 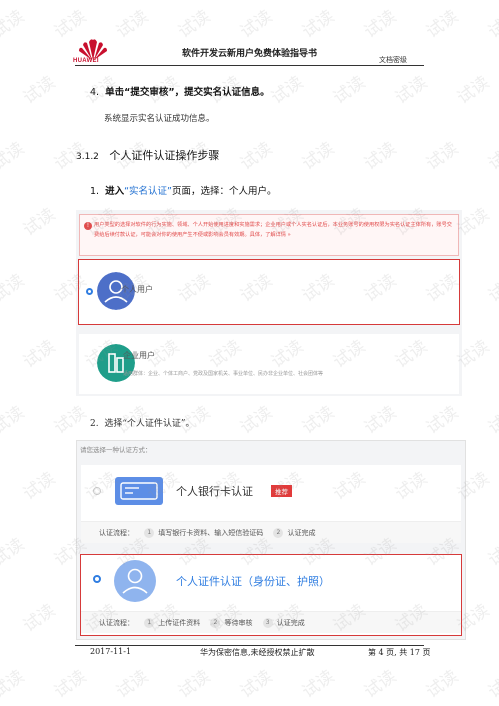 What do you see at coordinates (116, 450) in the screenshot?
I see `auth-method-prompt: 请您选择一种认证方式：` at bounding box center [116, 450].